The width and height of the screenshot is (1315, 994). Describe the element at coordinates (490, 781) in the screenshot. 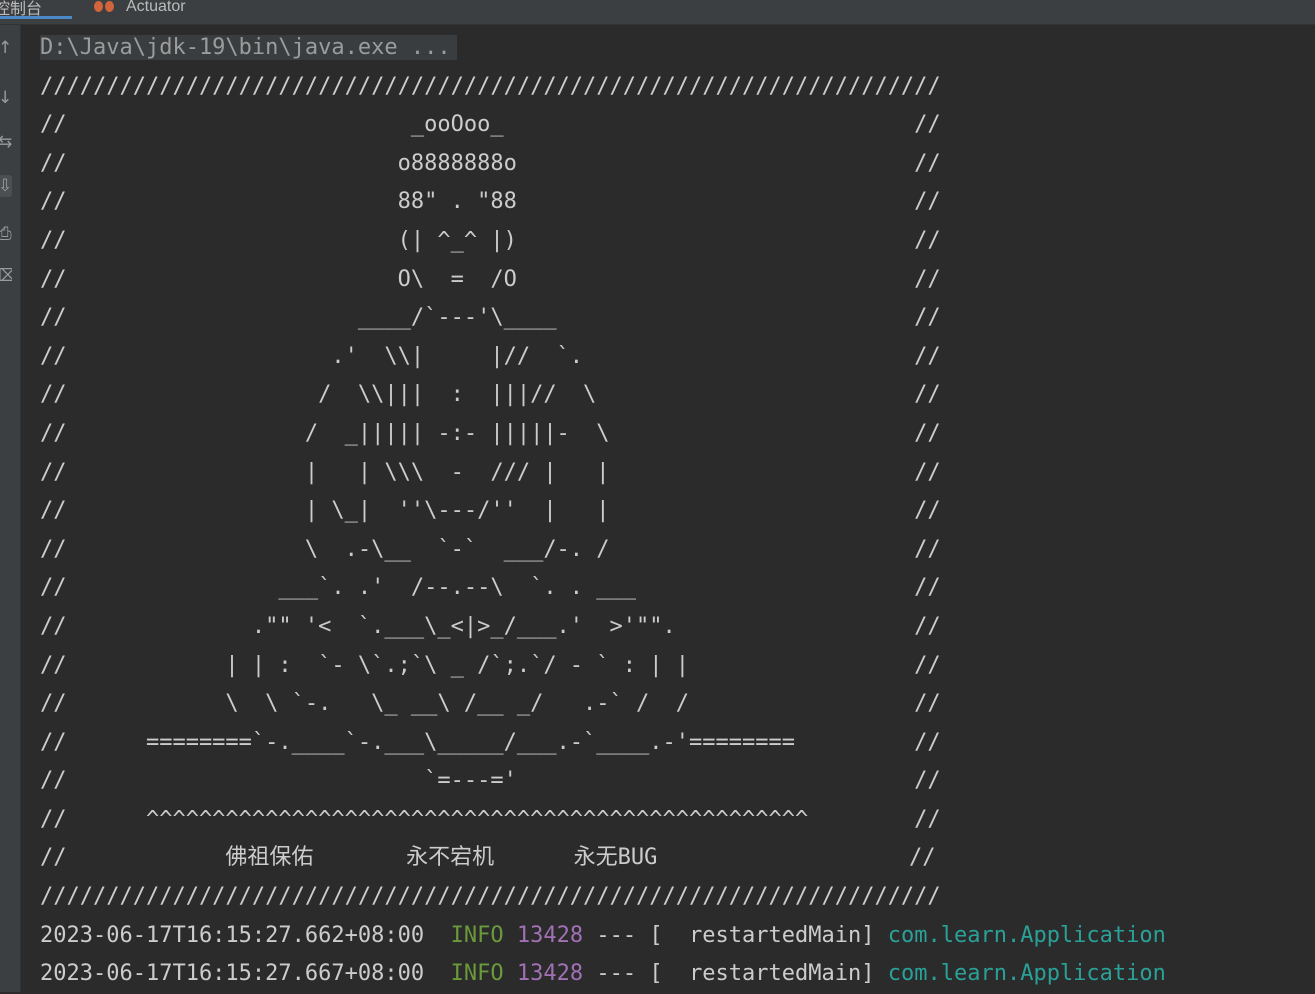

I see `banner-line: // `=---=' //` at that location.